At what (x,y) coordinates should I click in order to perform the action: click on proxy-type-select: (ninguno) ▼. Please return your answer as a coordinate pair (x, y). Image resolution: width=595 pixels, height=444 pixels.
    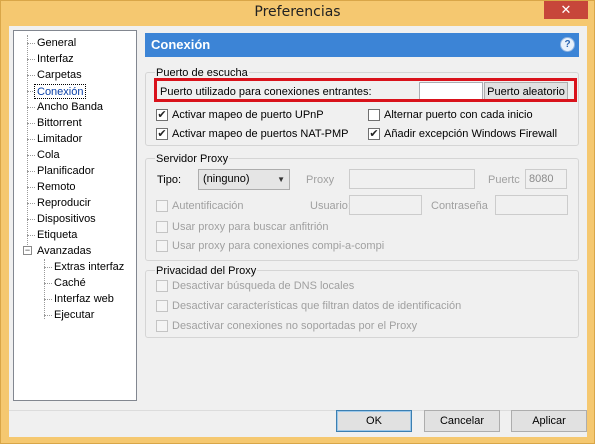
    Looking at the image, I should click on (244, 179).